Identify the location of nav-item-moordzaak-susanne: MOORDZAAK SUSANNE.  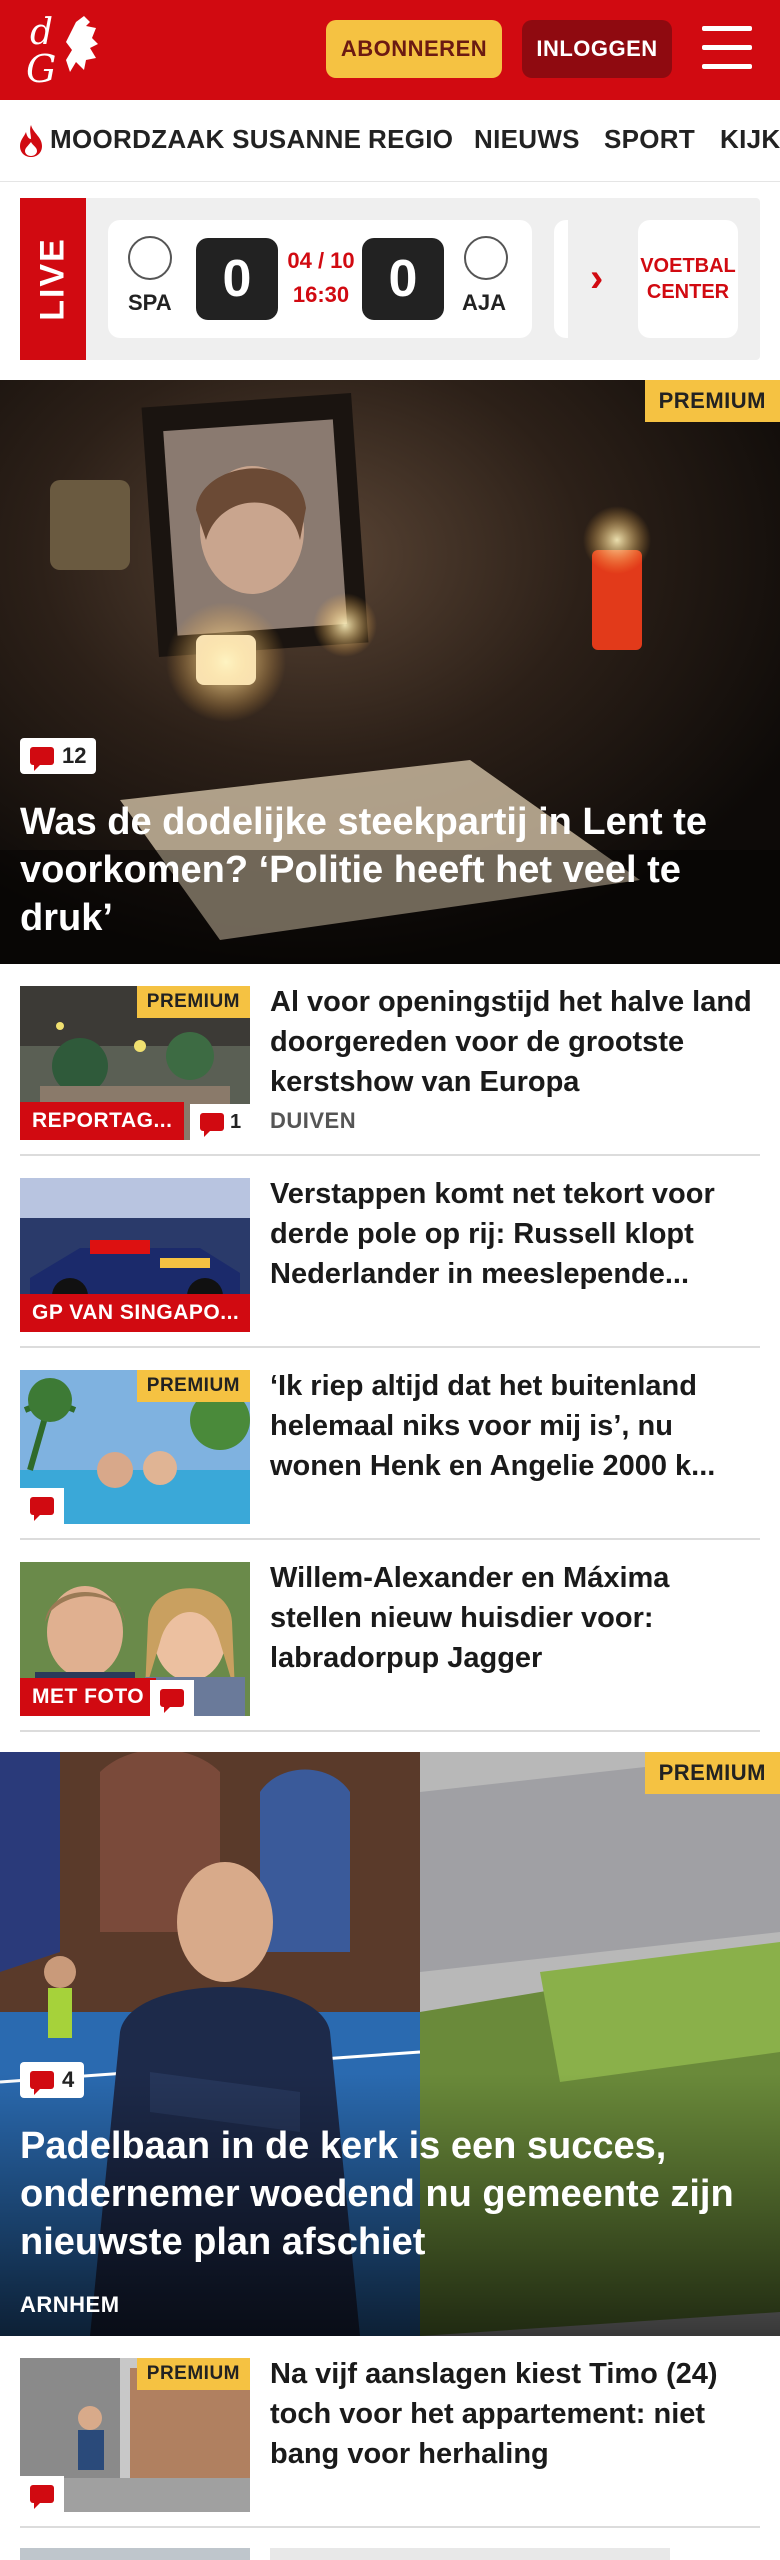
(205, 139).